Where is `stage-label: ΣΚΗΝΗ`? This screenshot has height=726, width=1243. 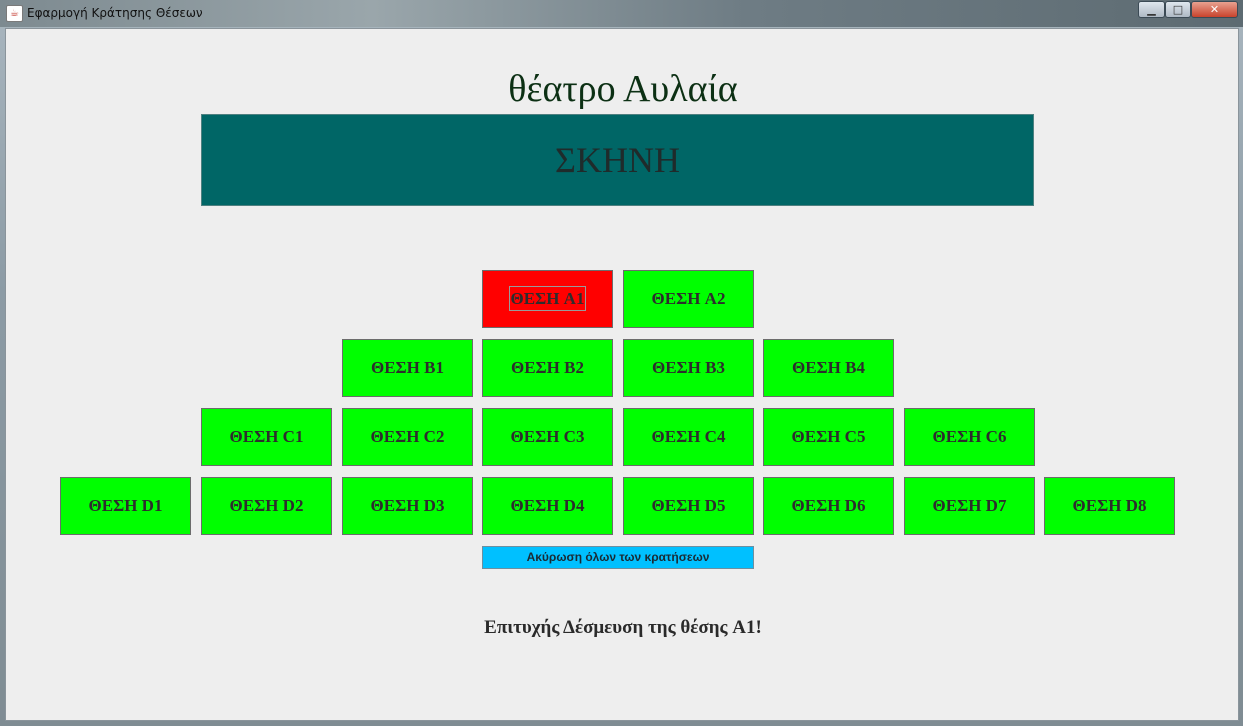 stage-label: ΣΚΗΝΗ is located at coordinates (617, 160).